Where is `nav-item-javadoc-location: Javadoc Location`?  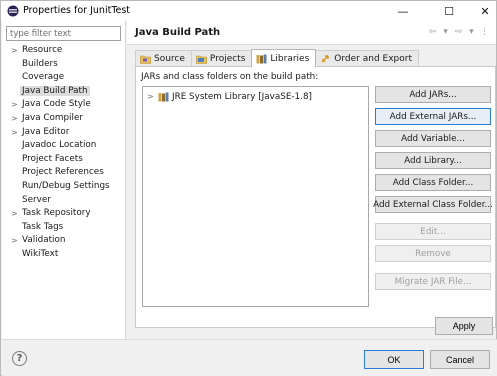
nav-item-javadoc-location: Javadoc Location is located at coordinates (64, 146).